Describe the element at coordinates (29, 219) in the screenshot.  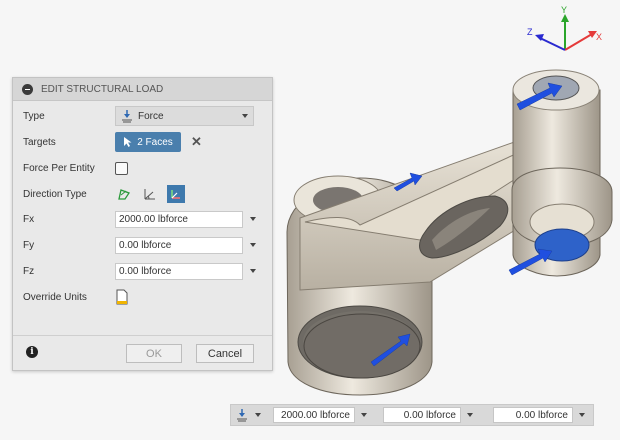
I see `fx-label: Fx` at that location.